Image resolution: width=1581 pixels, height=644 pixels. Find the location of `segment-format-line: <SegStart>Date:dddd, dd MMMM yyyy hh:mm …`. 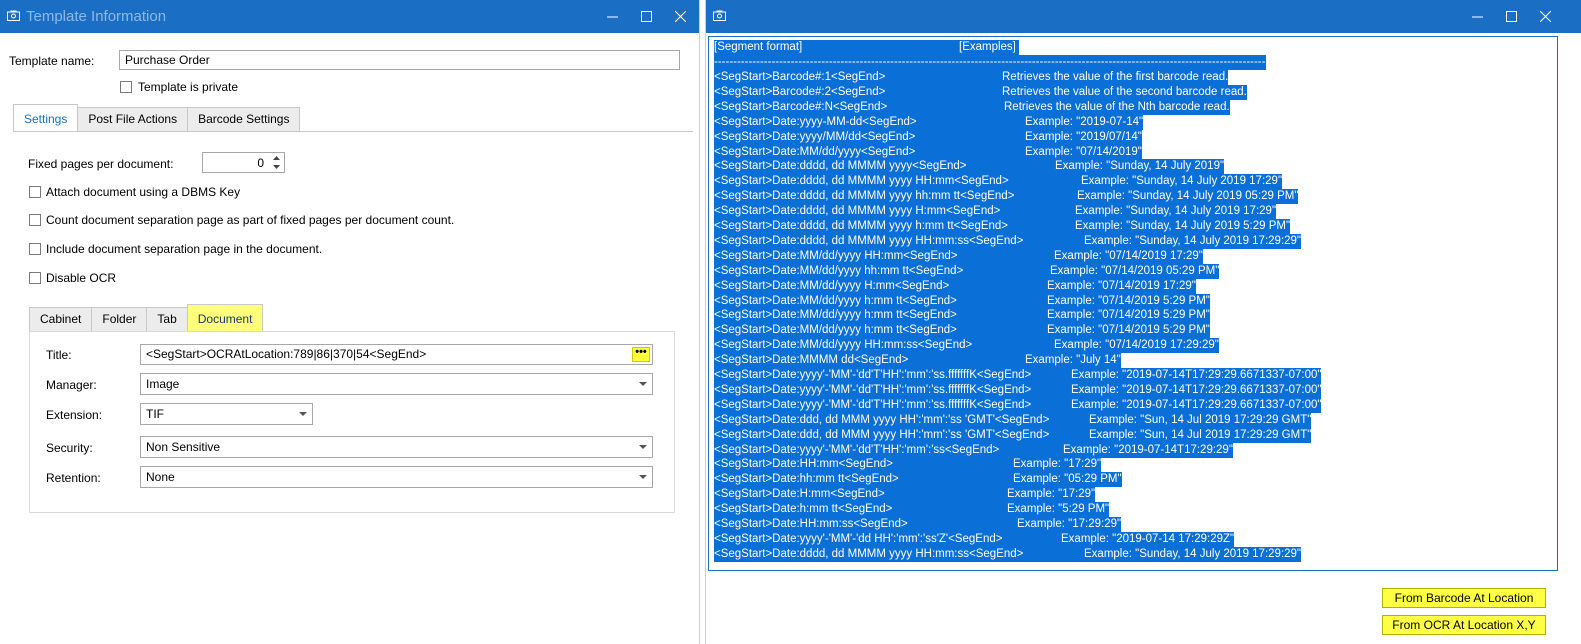

segment-format-line: <SegStart>Date:dddd, dd MMMM yyyy hh:mm … is located at coordinates (895, 197).